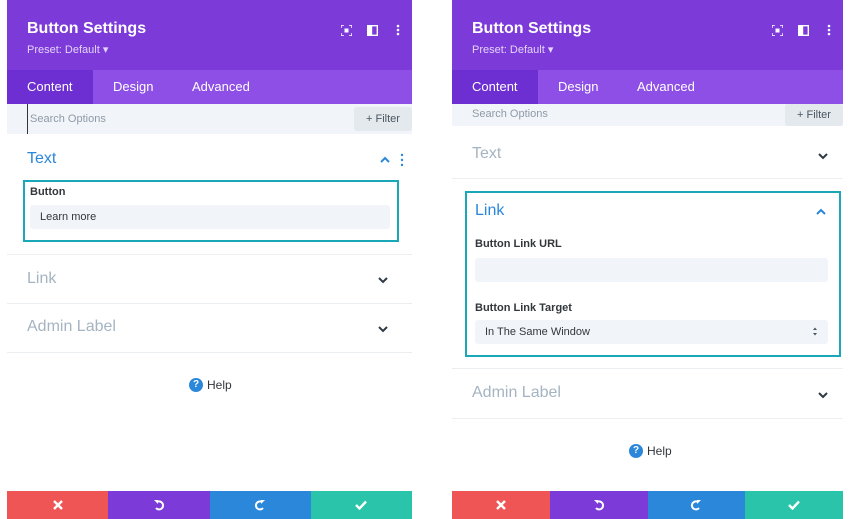  I want to click on link-url-input, so click(651, 270).